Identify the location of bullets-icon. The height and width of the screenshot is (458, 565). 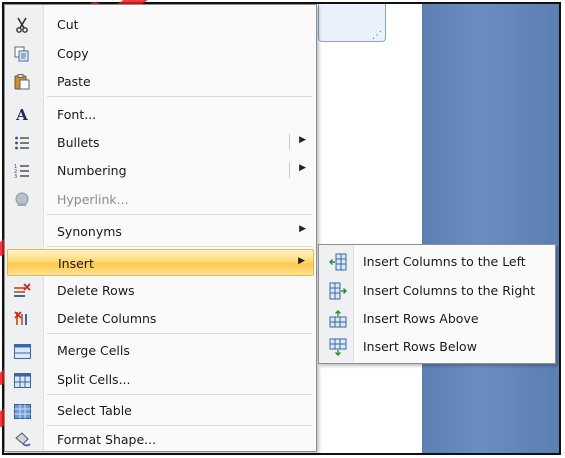
(22, 143).